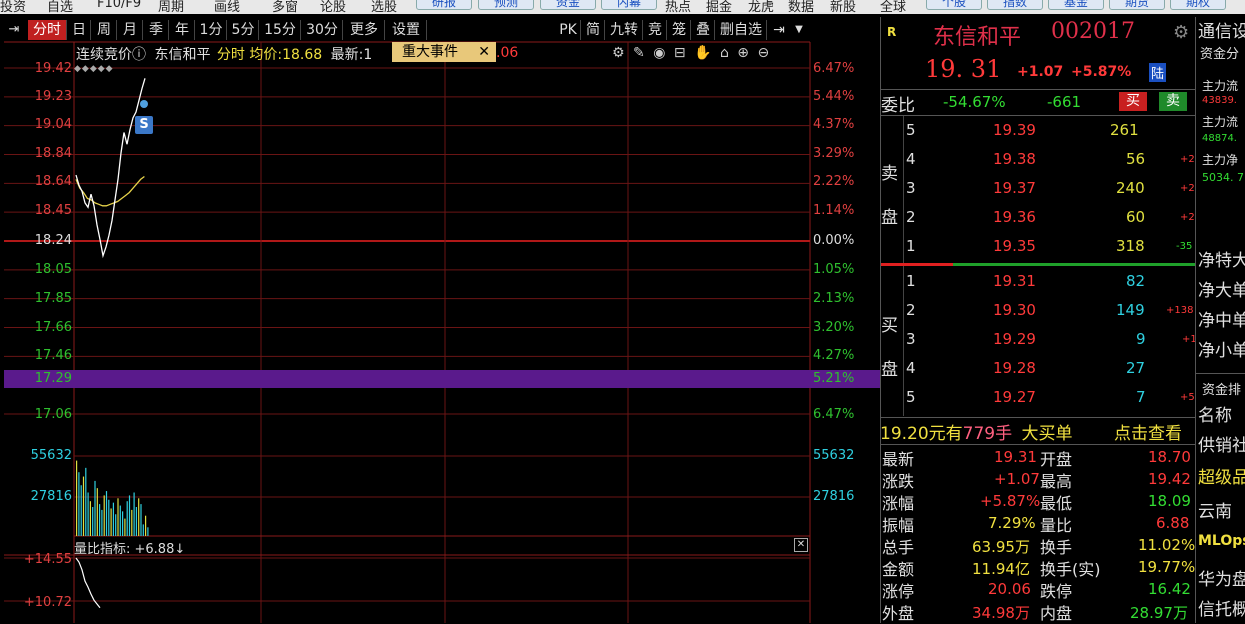 Image resolution: width=1245 pixels, height=624 pixels. What do you see at coordinates (1136, 217) in the screenshot?
I see `order-volume: 60` at bounding box center [1136, 217].